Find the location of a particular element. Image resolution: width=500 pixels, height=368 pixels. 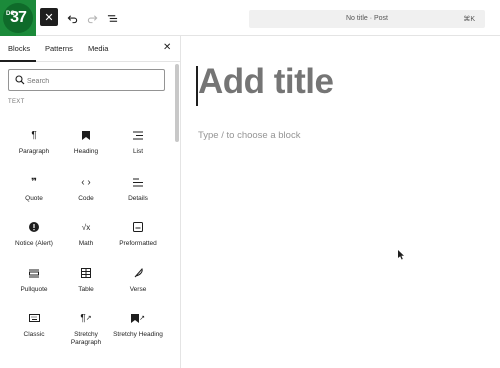

site-logo: DC 37 is located at coordinates (18, 18).